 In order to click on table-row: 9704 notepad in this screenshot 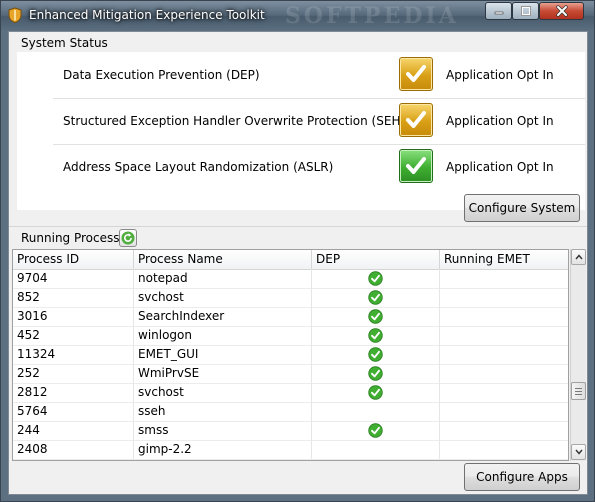, I will do `click(290, 279)`.